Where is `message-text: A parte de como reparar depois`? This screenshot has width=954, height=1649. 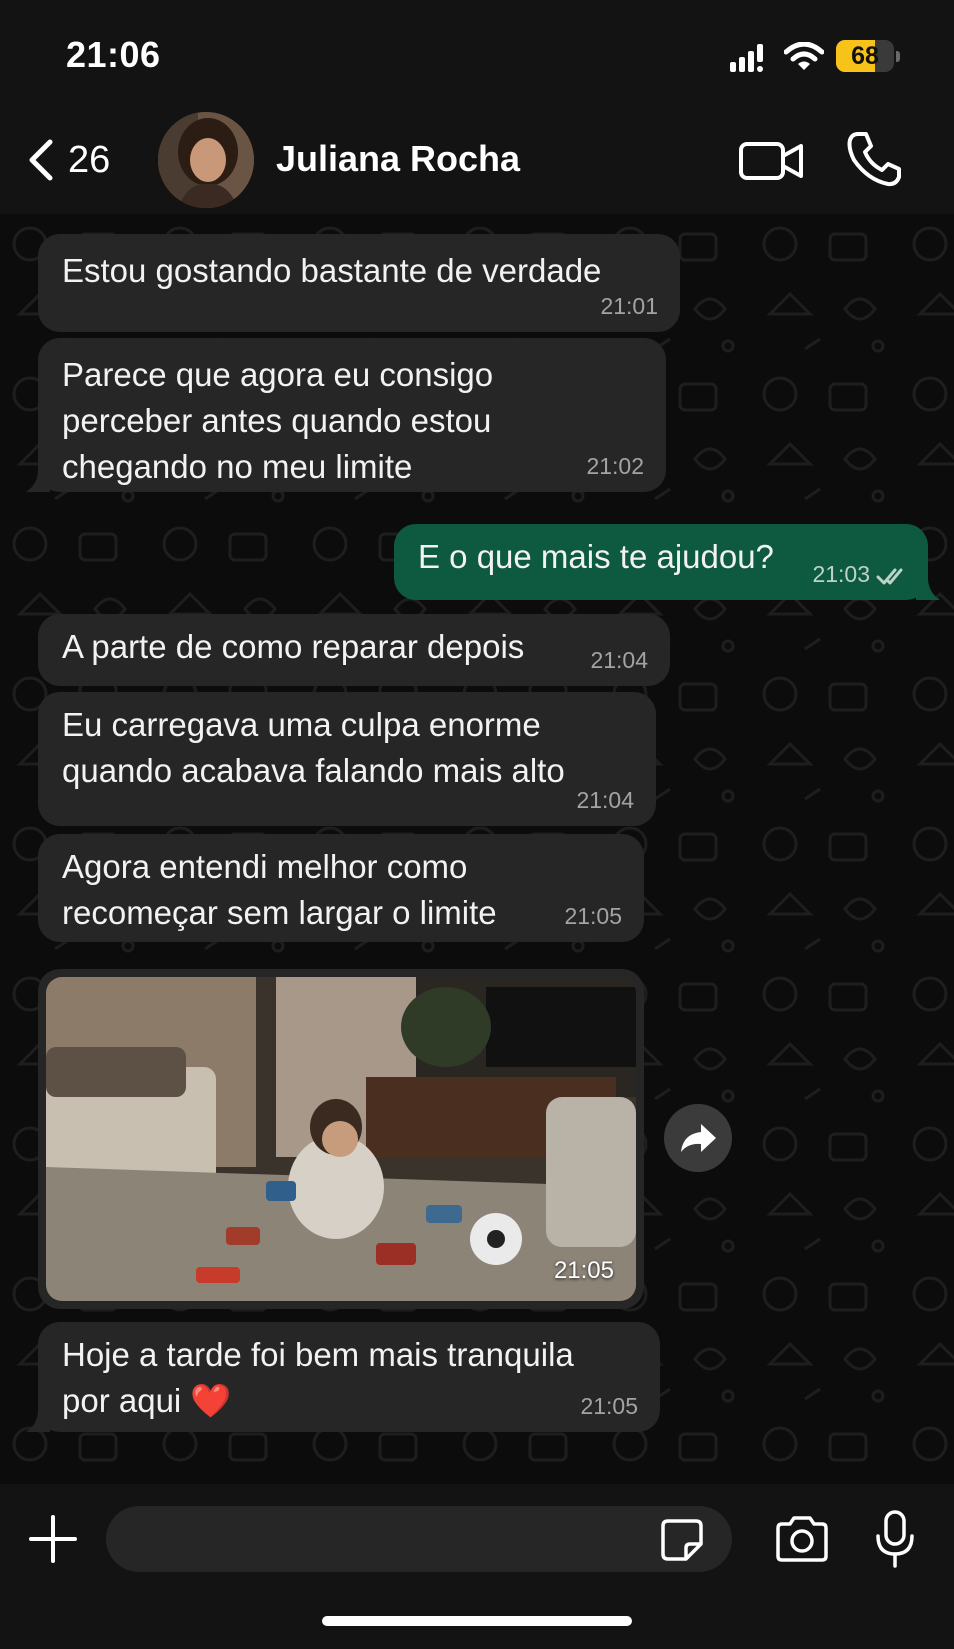
message-text: A parte de como reparar depois is located at coordinates (293, 646).